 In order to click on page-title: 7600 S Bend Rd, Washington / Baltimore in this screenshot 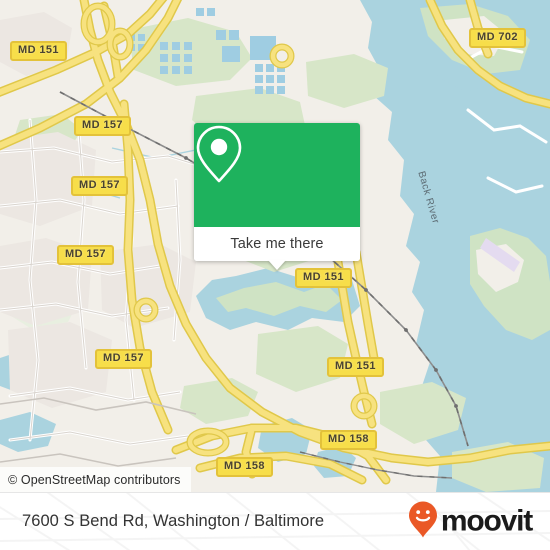, I will do `click(173, 521)`.